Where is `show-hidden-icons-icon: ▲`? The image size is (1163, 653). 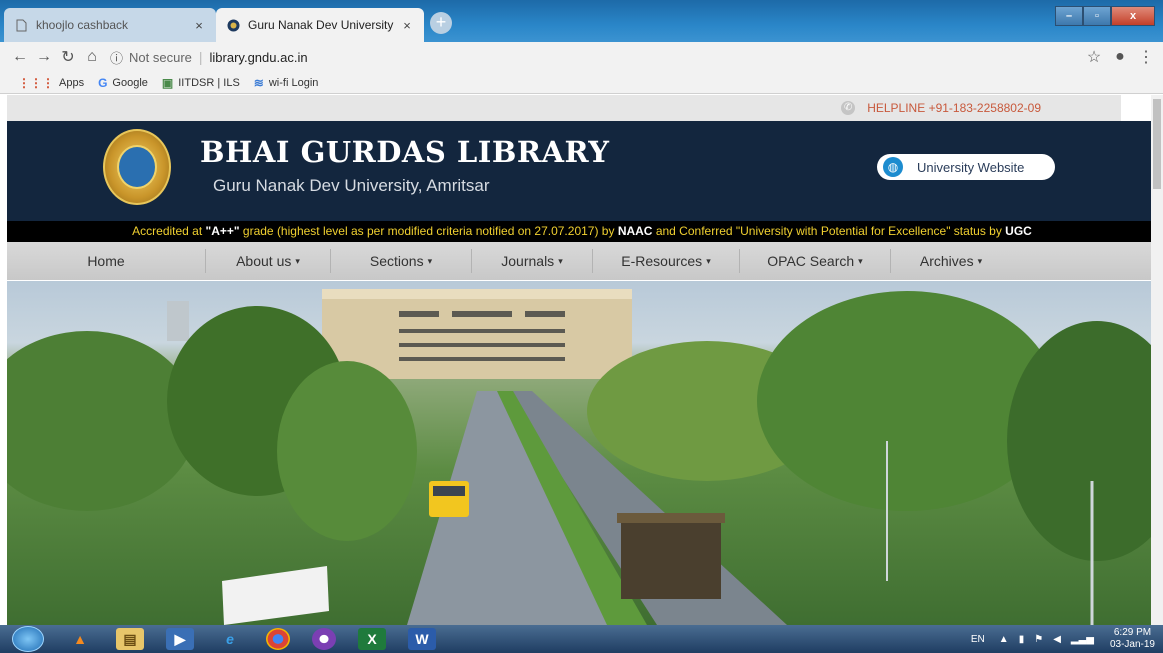 show-hidden-icons-icon: ▲ is located at coordinates (1004, 639).